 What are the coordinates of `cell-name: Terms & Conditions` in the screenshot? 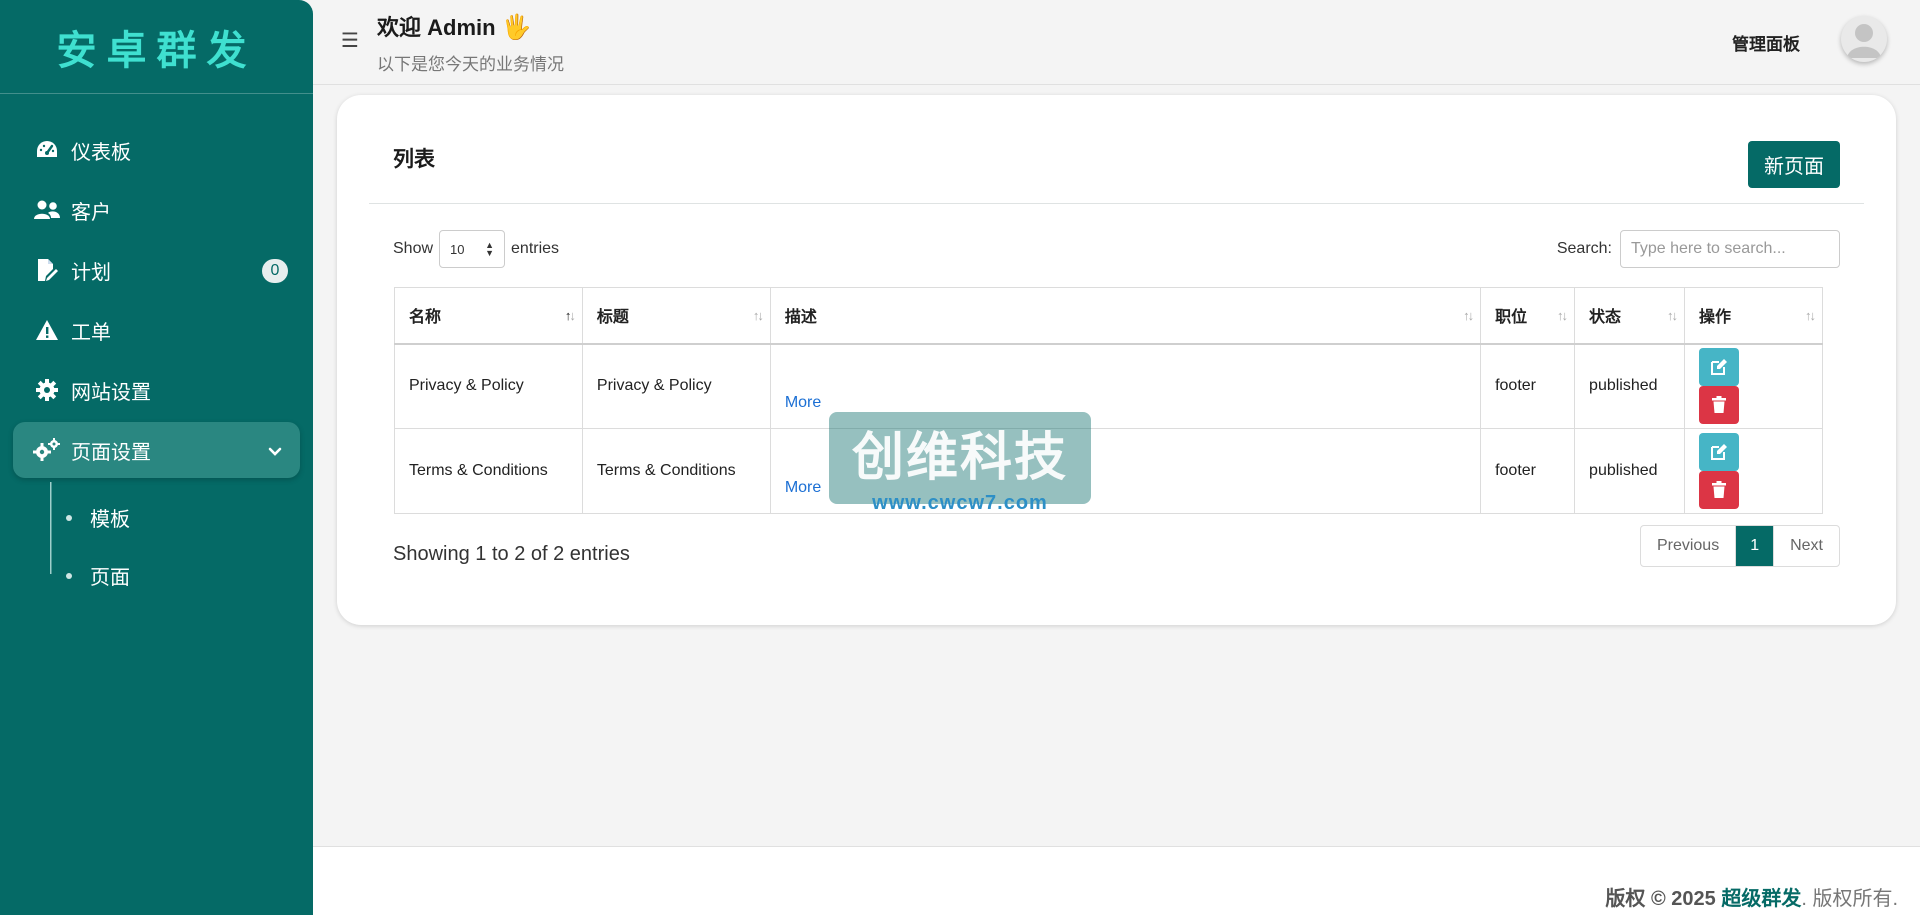 It's located at (488, 471).